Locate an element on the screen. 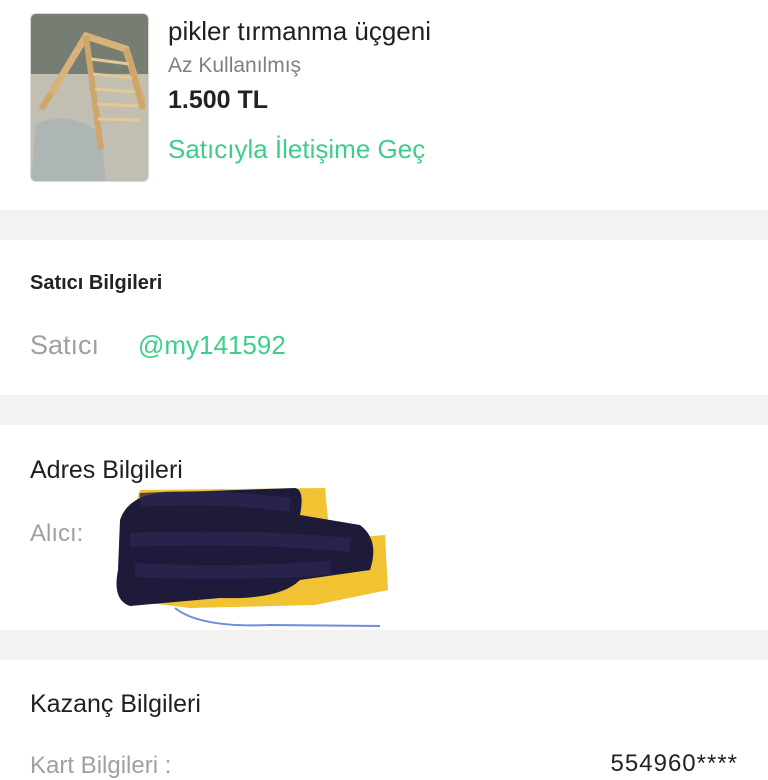 Image resolution: width=768 pixels, height=780 pixels. seller-username-link: @my141592 is located at coordinates (212, 345).